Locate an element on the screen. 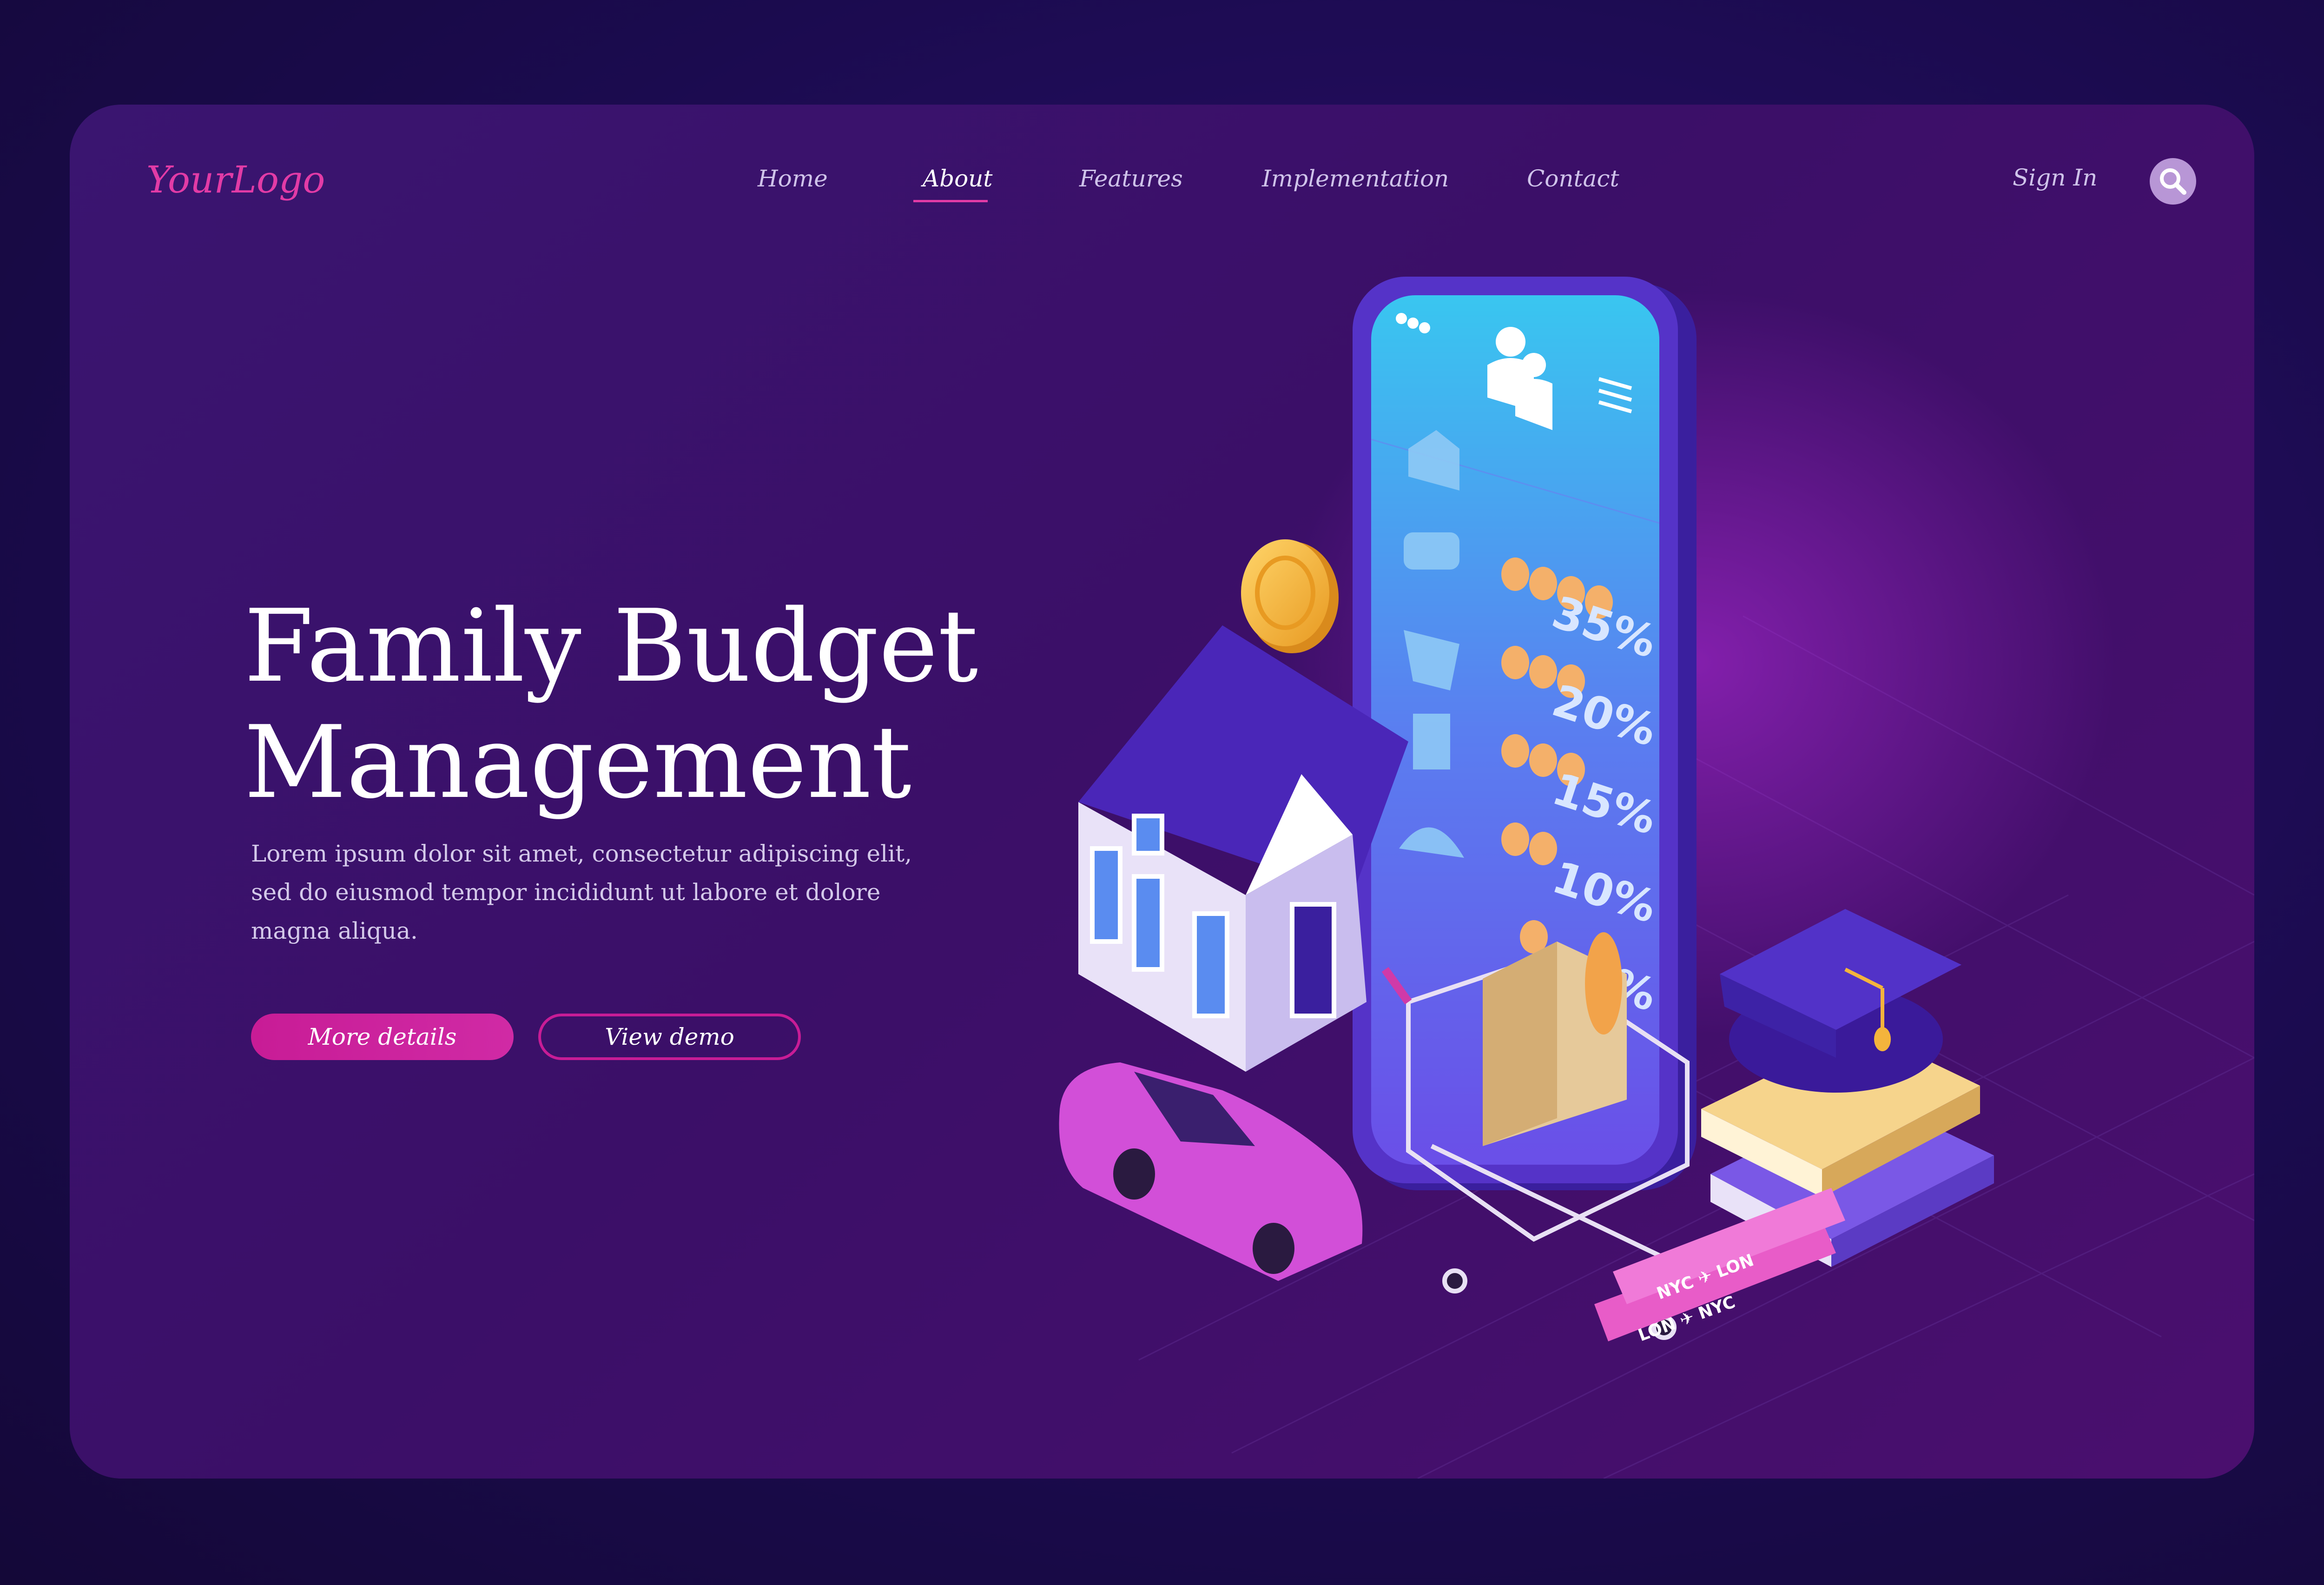 This screenshot has height=1585, width=2324. car-icon is located at coordinates (1211, 1172).